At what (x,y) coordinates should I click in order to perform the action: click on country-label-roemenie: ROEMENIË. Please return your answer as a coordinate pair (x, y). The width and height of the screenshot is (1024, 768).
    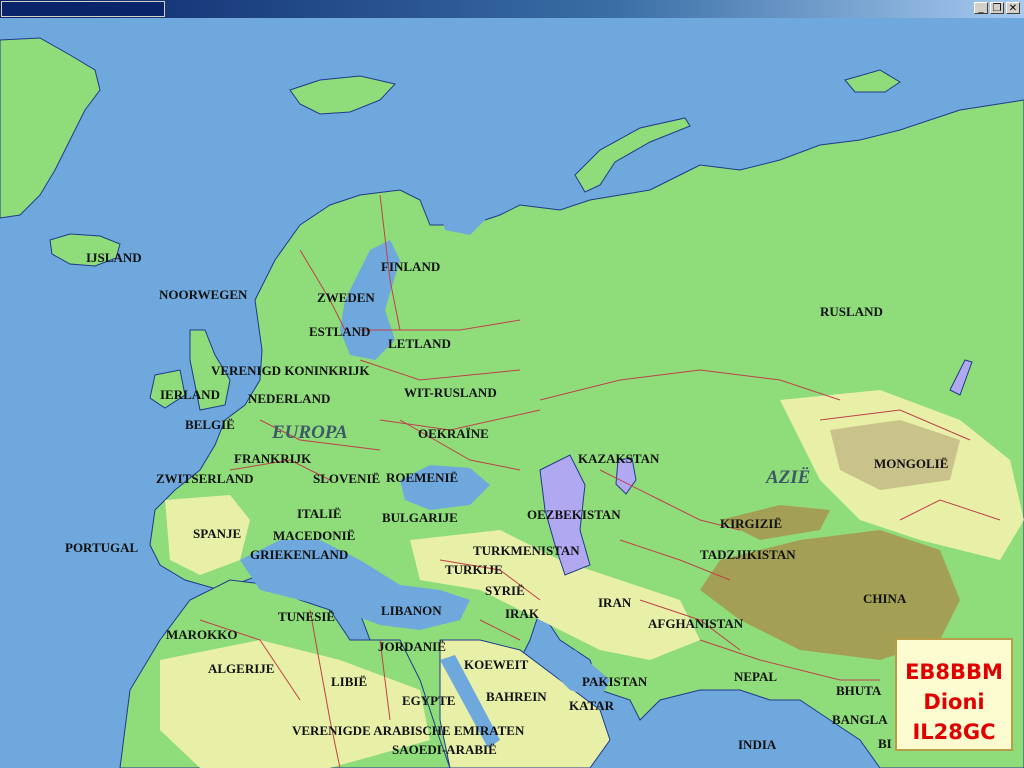
    Looking at the image, I should click on (422, 478).